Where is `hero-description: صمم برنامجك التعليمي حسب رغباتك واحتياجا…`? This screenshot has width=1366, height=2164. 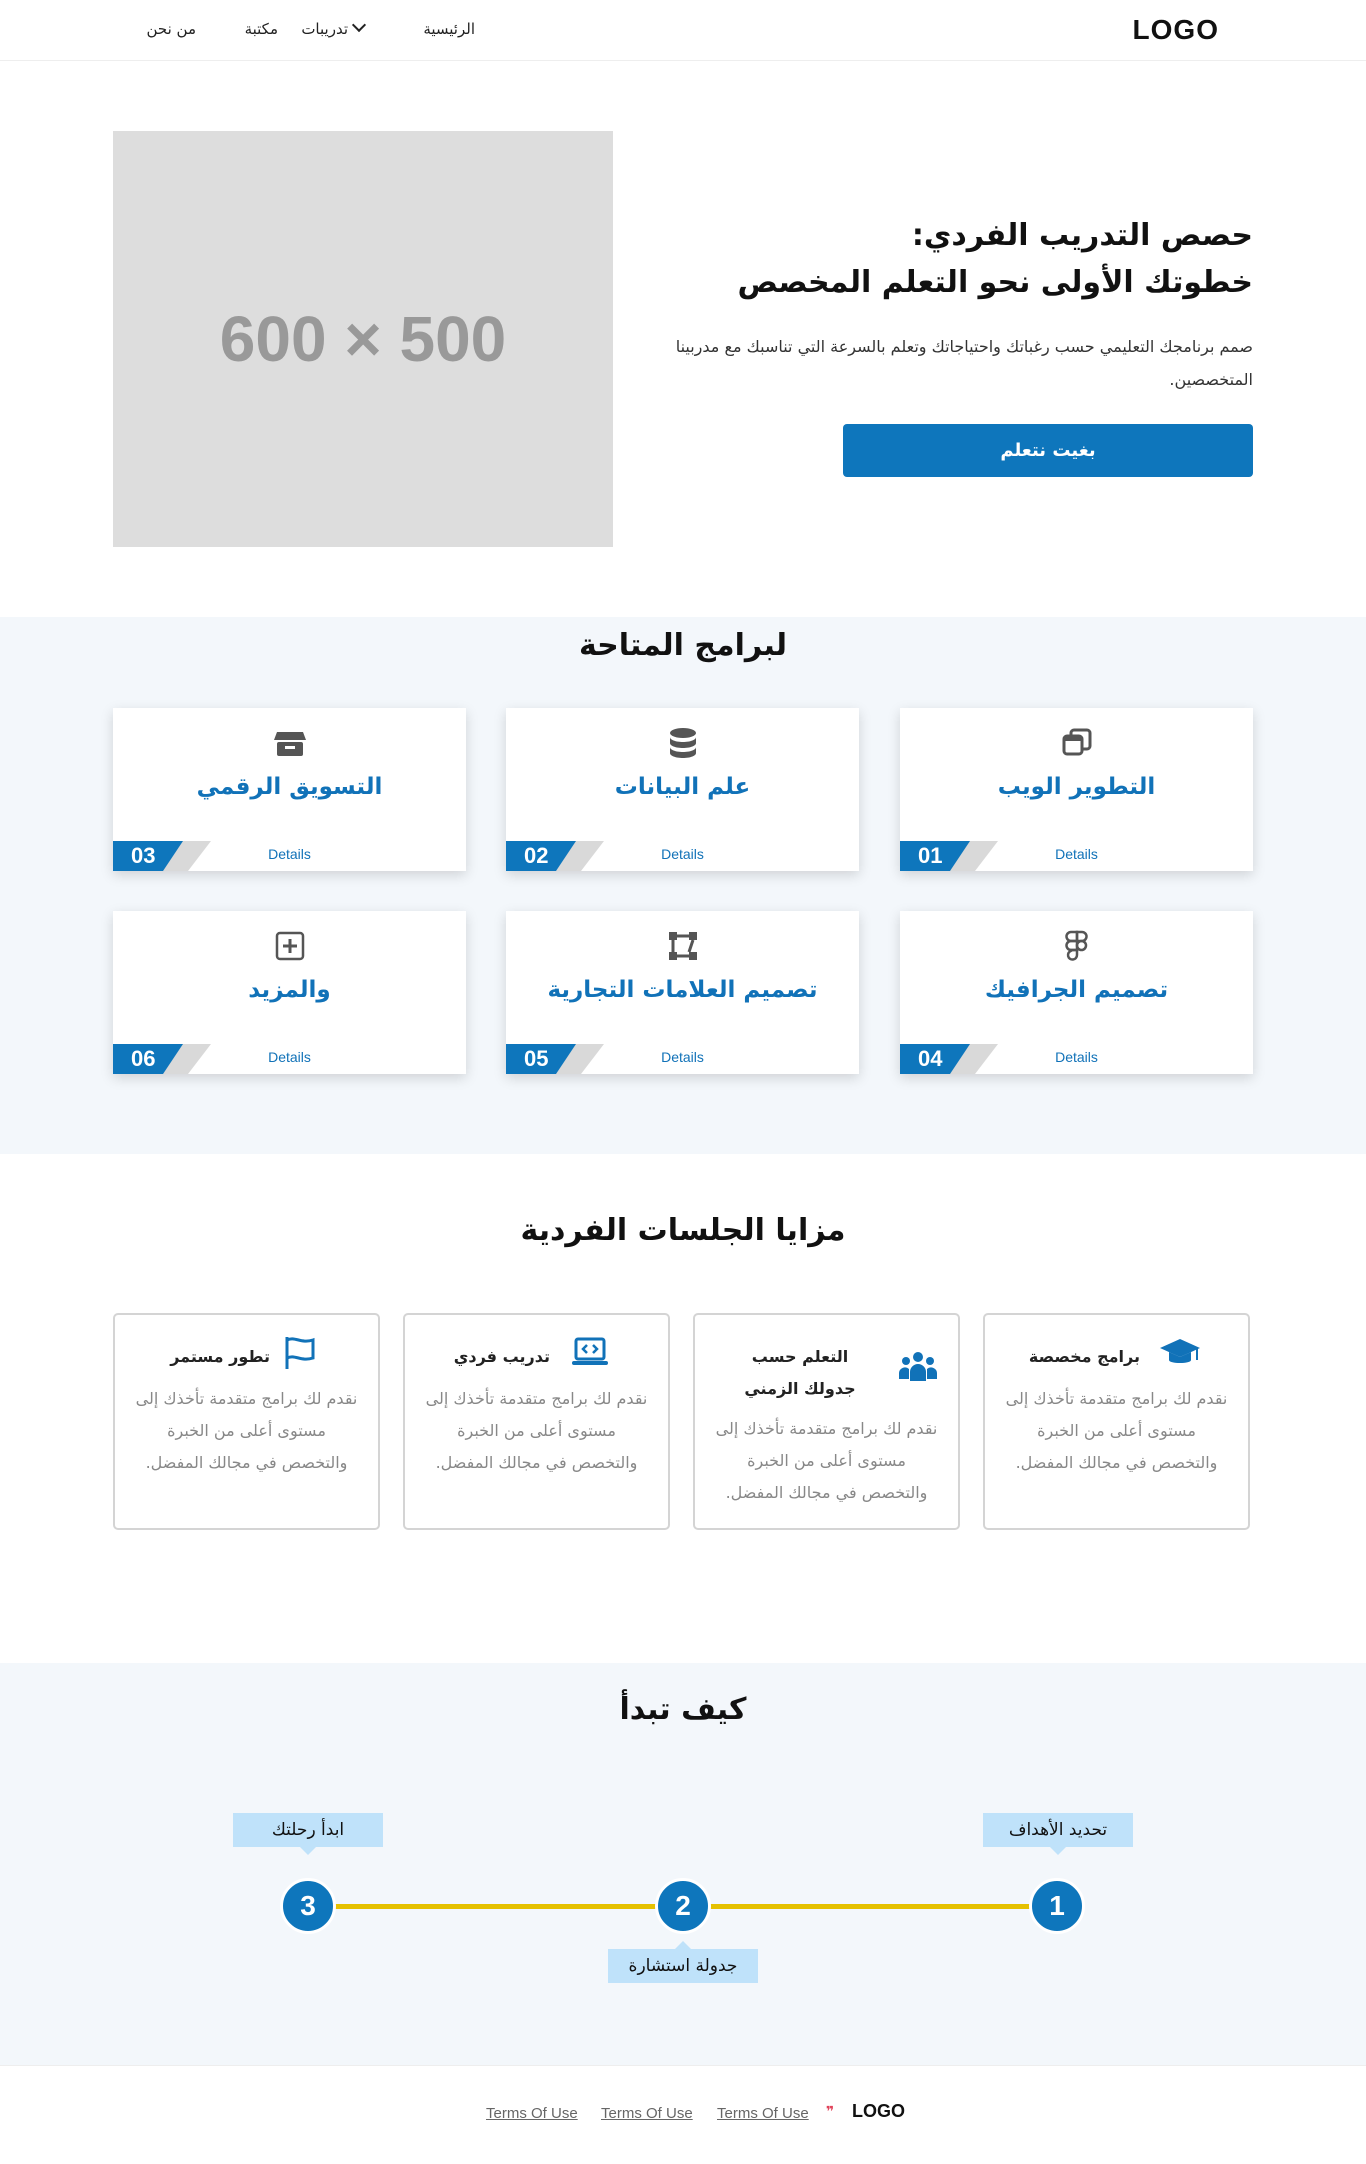
hero-description: صمم برنامجك التعليمي حسب رغباتك واحتياجا… is located at coordinates (964, 363).